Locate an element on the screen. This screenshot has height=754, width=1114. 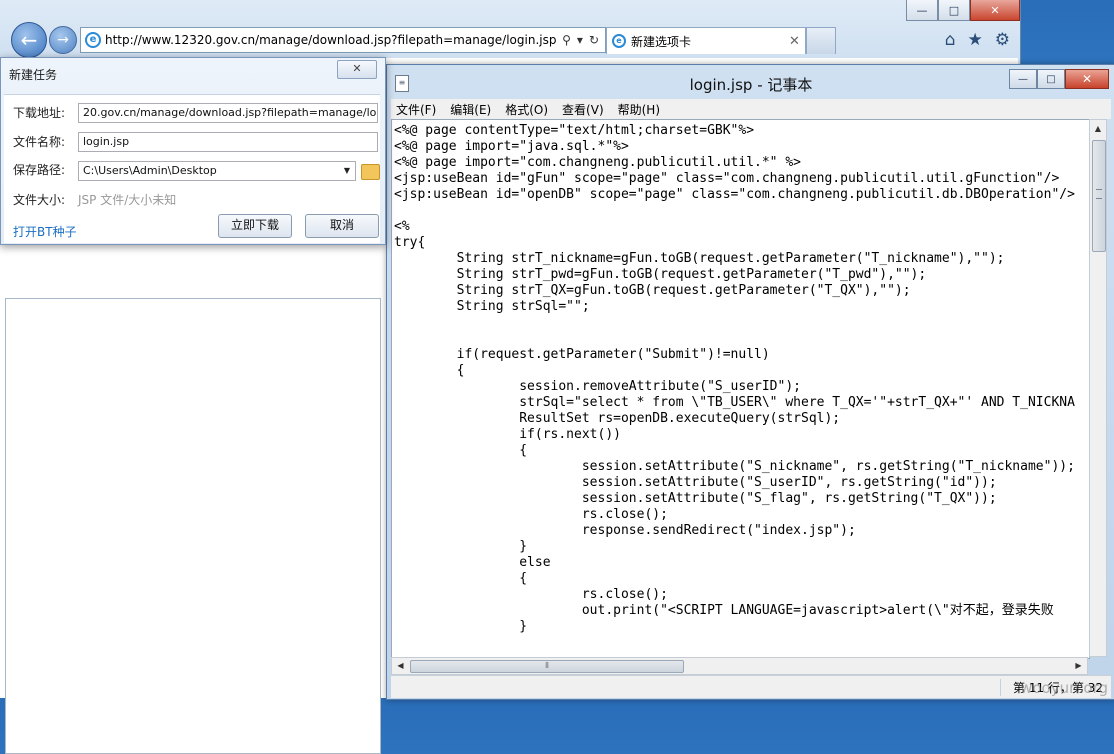
scroll-left-icon: ◀ is located at coordinates (400, 666).